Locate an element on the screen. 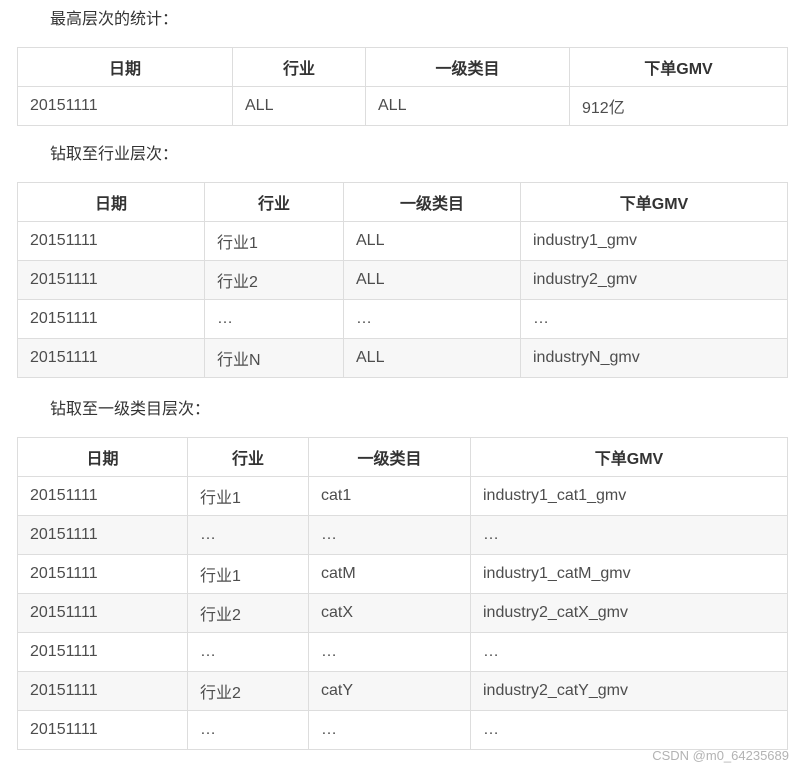 The image size is (799, 769). table-row: 20151111 行业2 catY industry2_catY_gmv is located at coordinates (402, 691).